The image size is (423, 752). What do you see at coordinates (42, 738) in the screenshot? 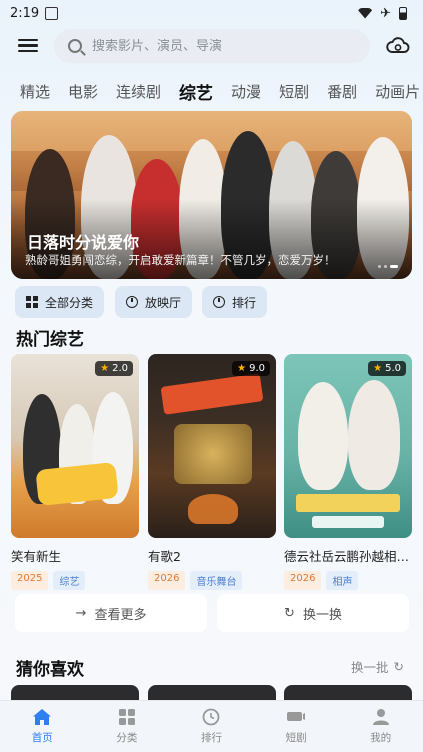
I see `nav-label: 首页` at bounding box center [42, 738].